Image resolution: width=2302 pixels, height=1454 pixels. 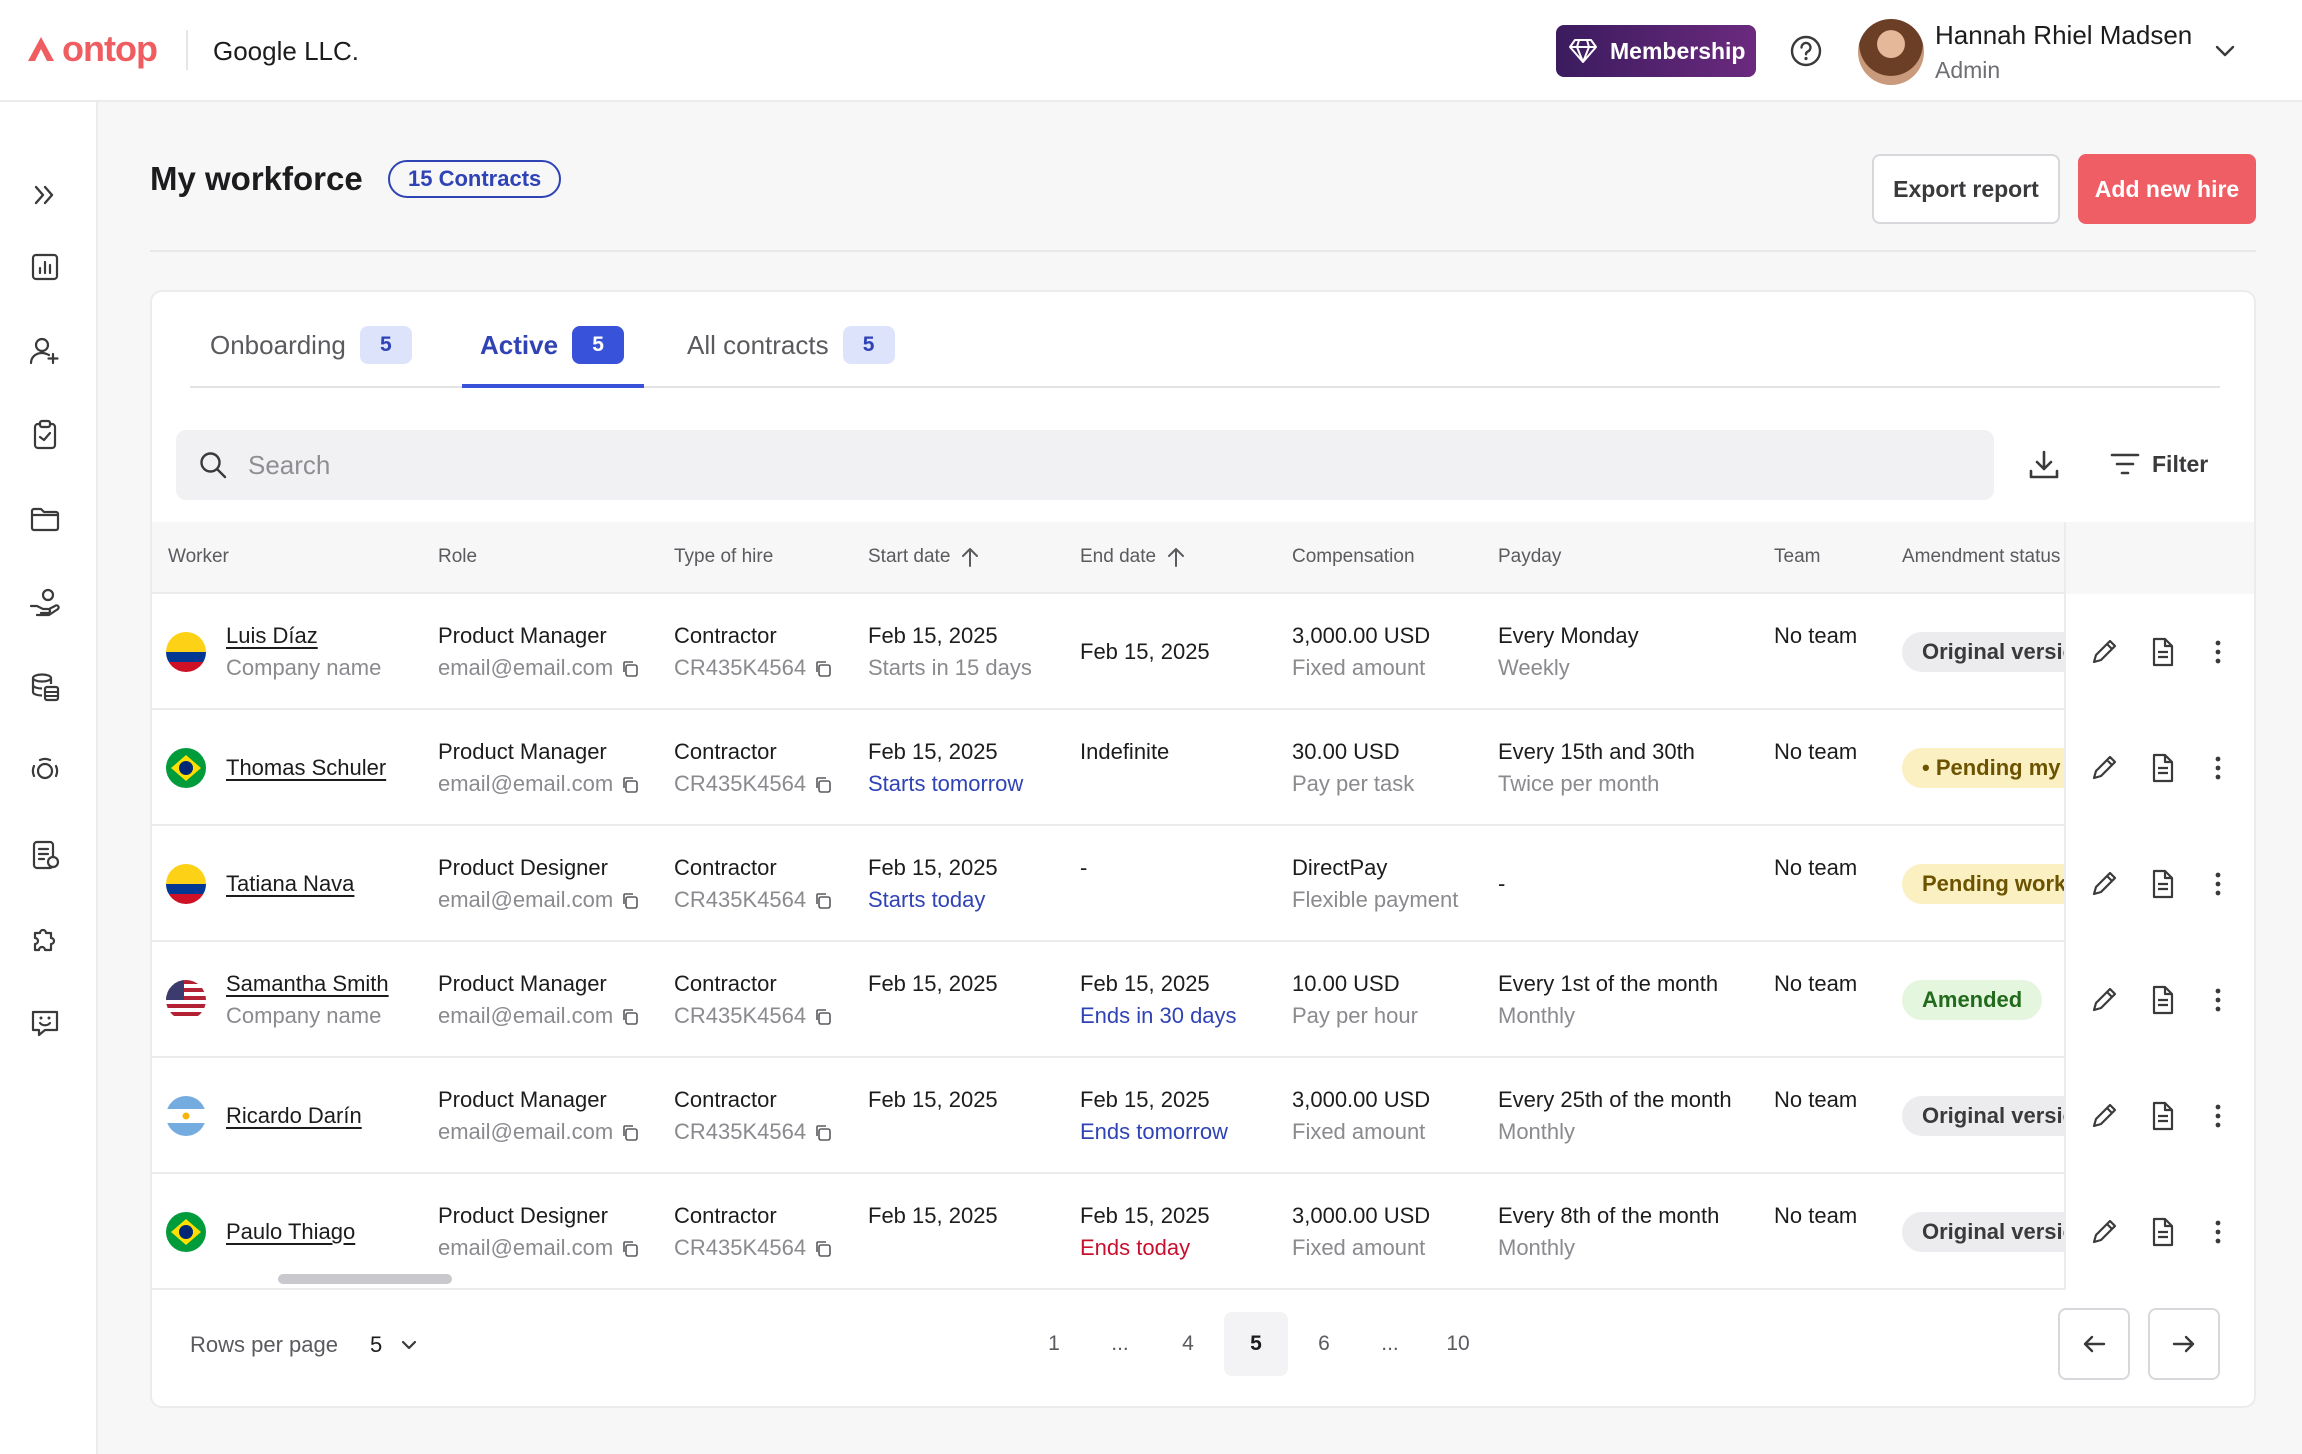 What do you see at coordinates (1361, 652) in the screenshot?
I see `compensation-cell: 3,000.00 USD Fixed amount` at bounding box center [1361, 652].